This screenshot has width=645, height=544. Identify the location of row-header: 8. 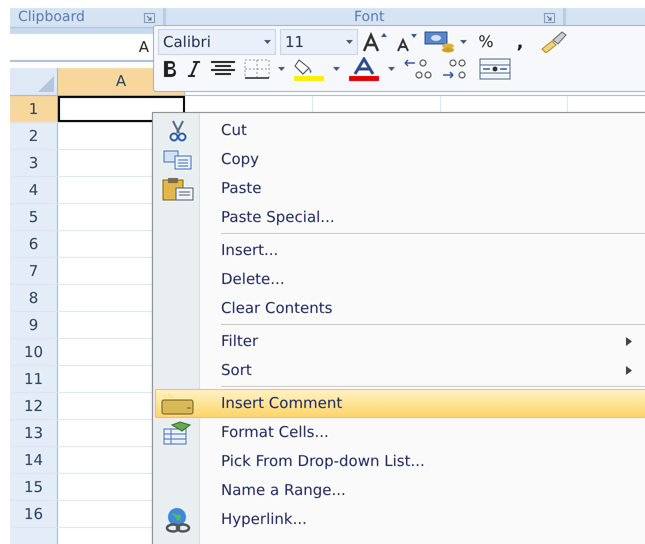
(34, 298).